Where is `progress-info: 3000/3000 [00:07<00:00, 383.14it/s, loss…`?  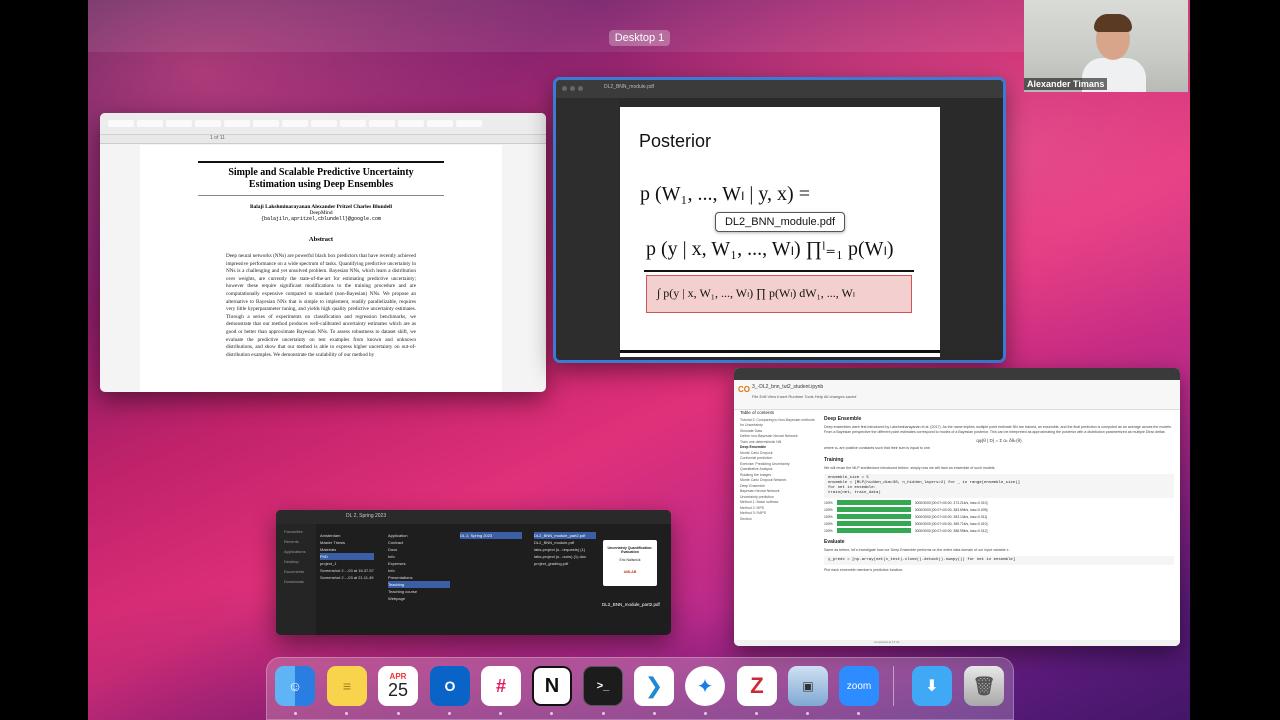 progress-info: 3000/3000 [00:07<00:00, 383.14it/s, loss… is located at coordinates (951, 516).